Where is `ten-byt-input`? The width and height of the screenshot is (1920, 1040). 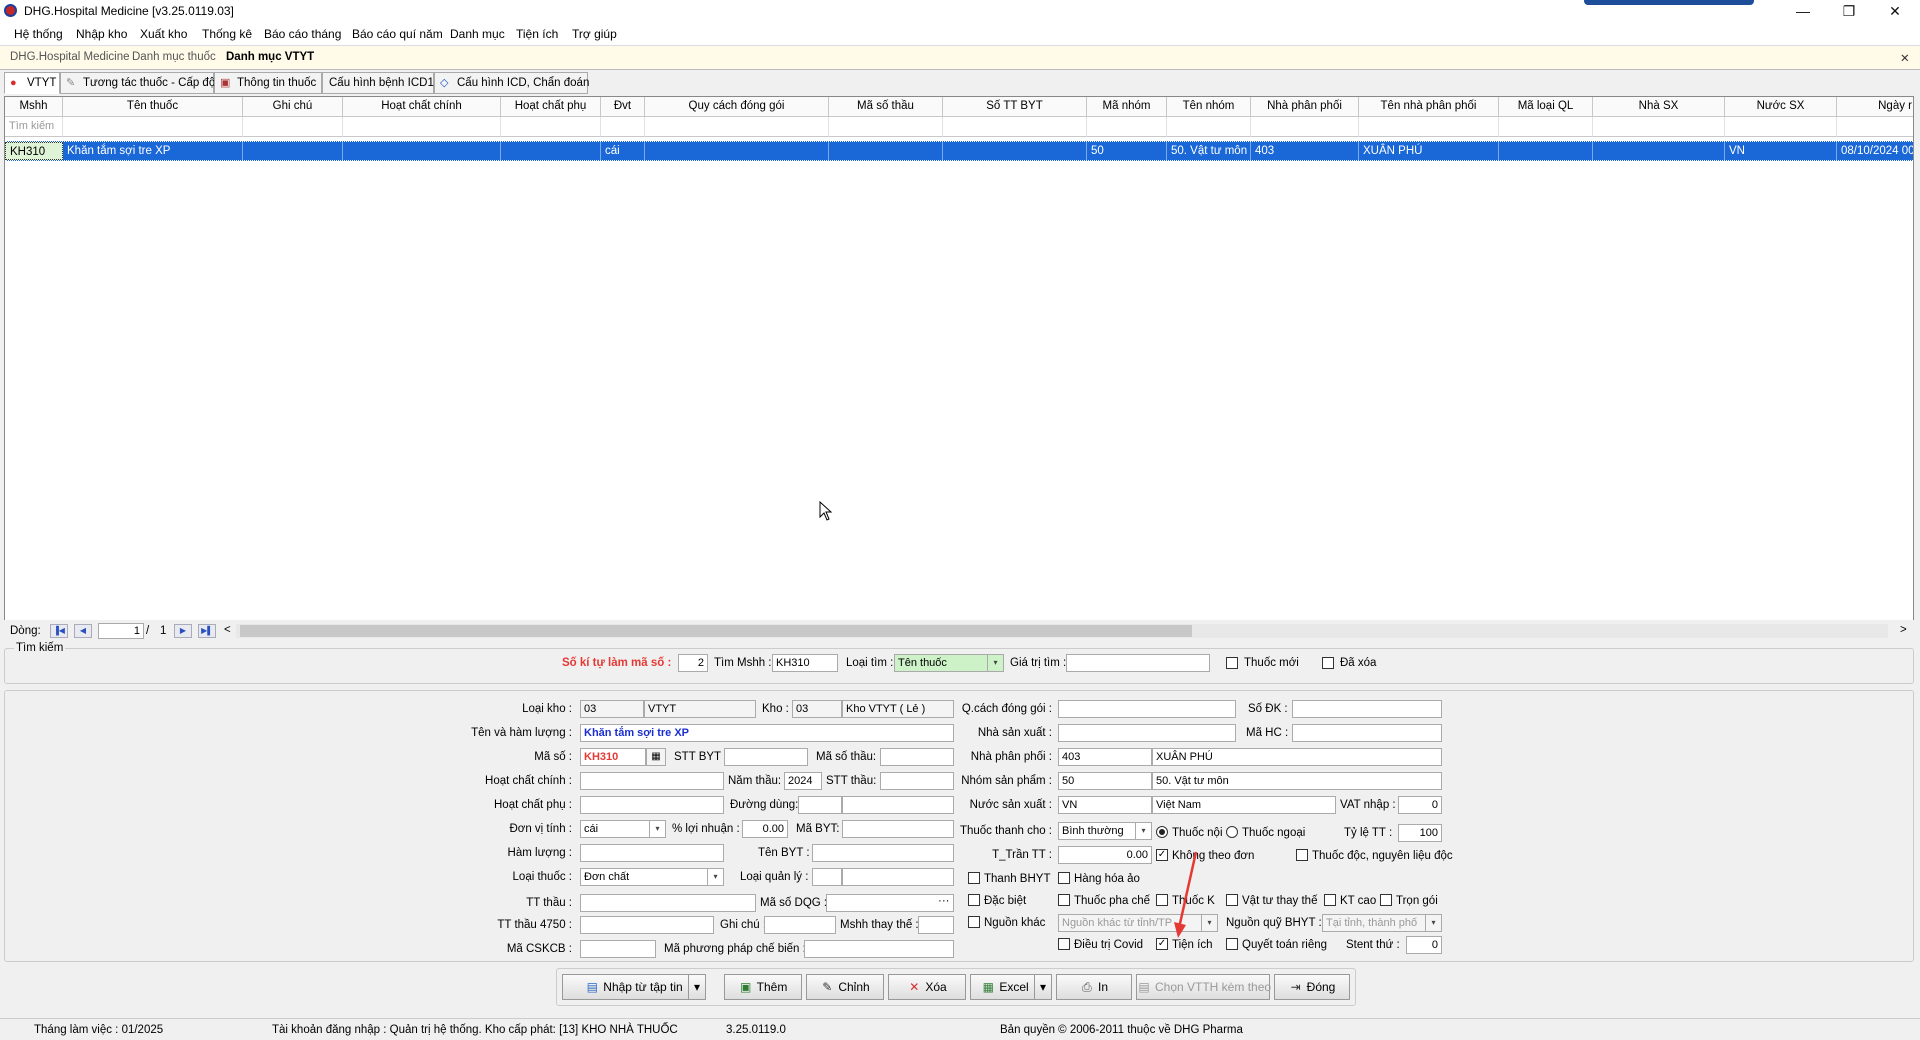
ten-byt-input is located at coordinates (883, 853).